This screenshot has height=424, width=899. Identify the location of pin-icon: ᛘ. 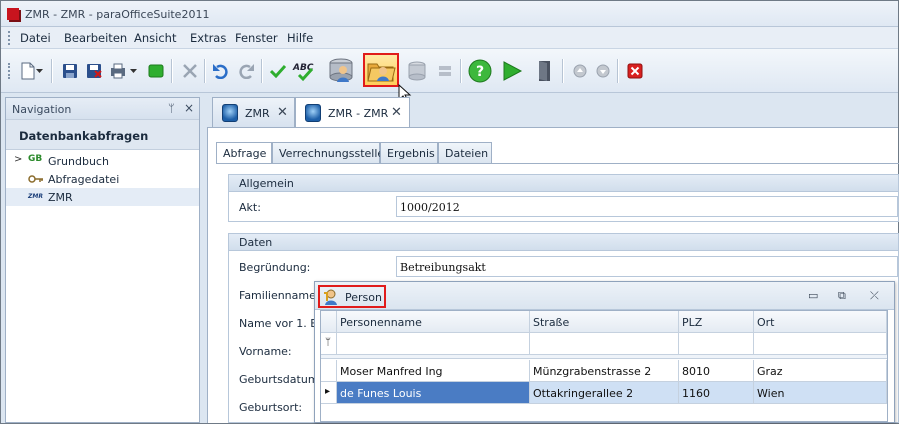
(171, 108).